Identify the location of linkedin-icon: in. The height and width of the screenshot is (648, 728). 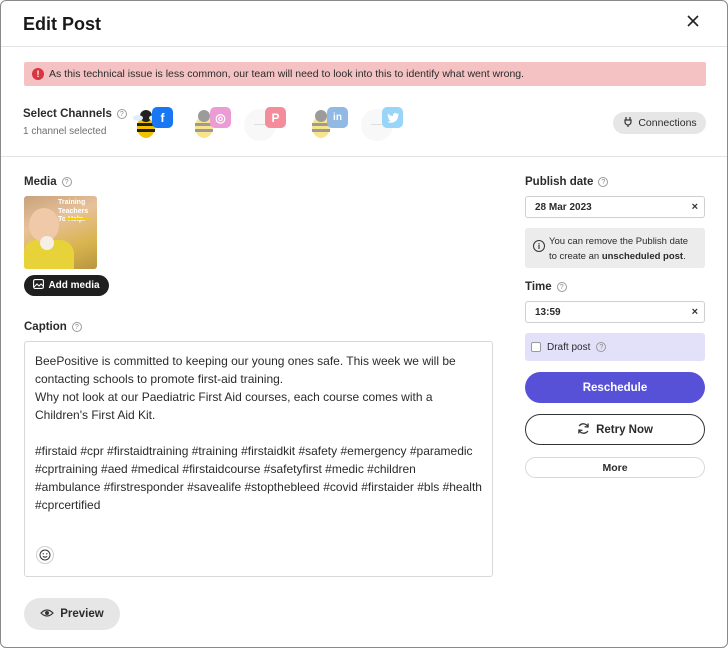
(337, 117).